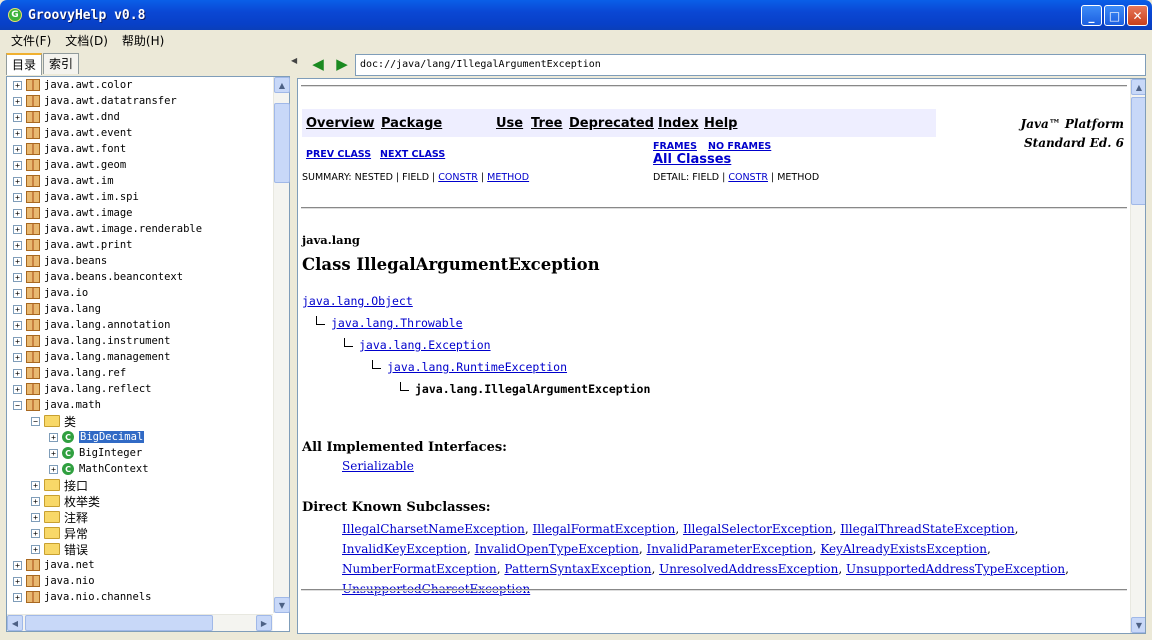 This screenshot has width=1152, height=640. I want to click on tree-item-package: + java.nio, so click(140, 581).